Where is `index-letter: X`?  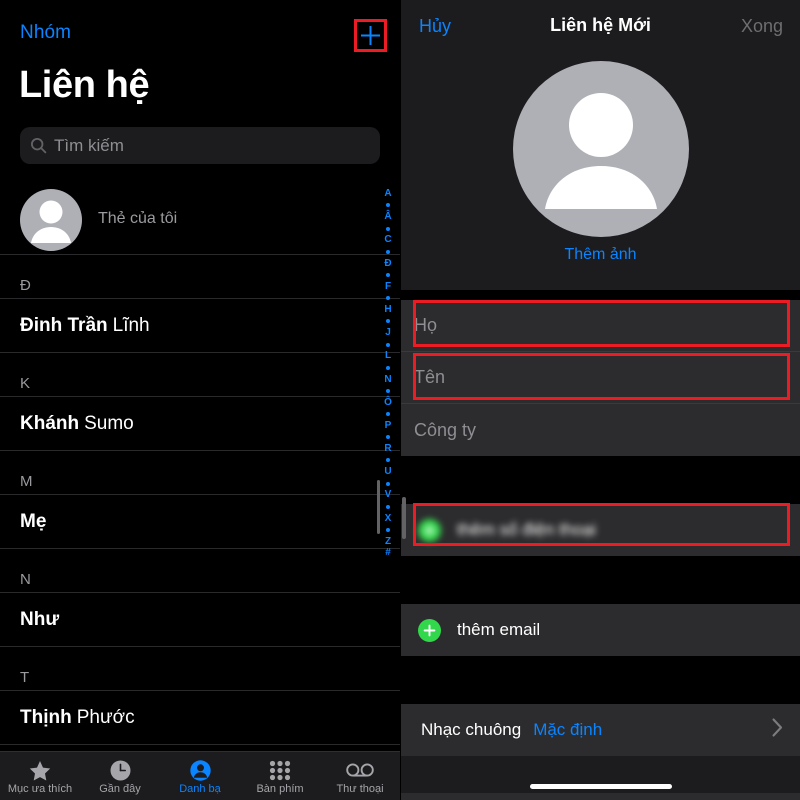 index-letter: X is located at coordinates (388, 519).